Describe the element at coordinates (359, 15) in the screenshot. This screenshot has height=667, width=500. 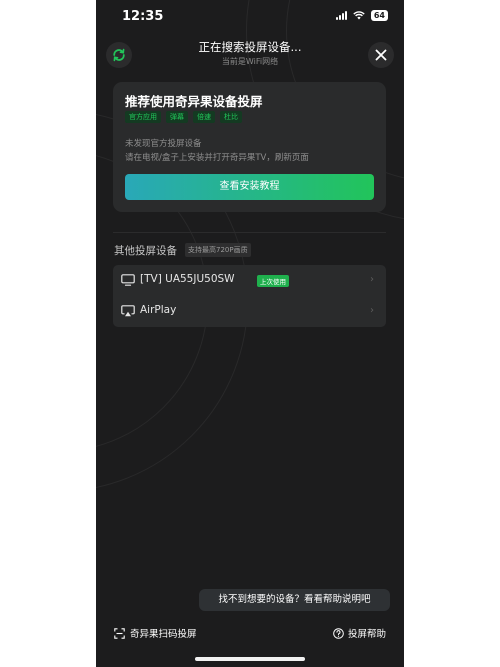
I see `wifi-icon` at that location.